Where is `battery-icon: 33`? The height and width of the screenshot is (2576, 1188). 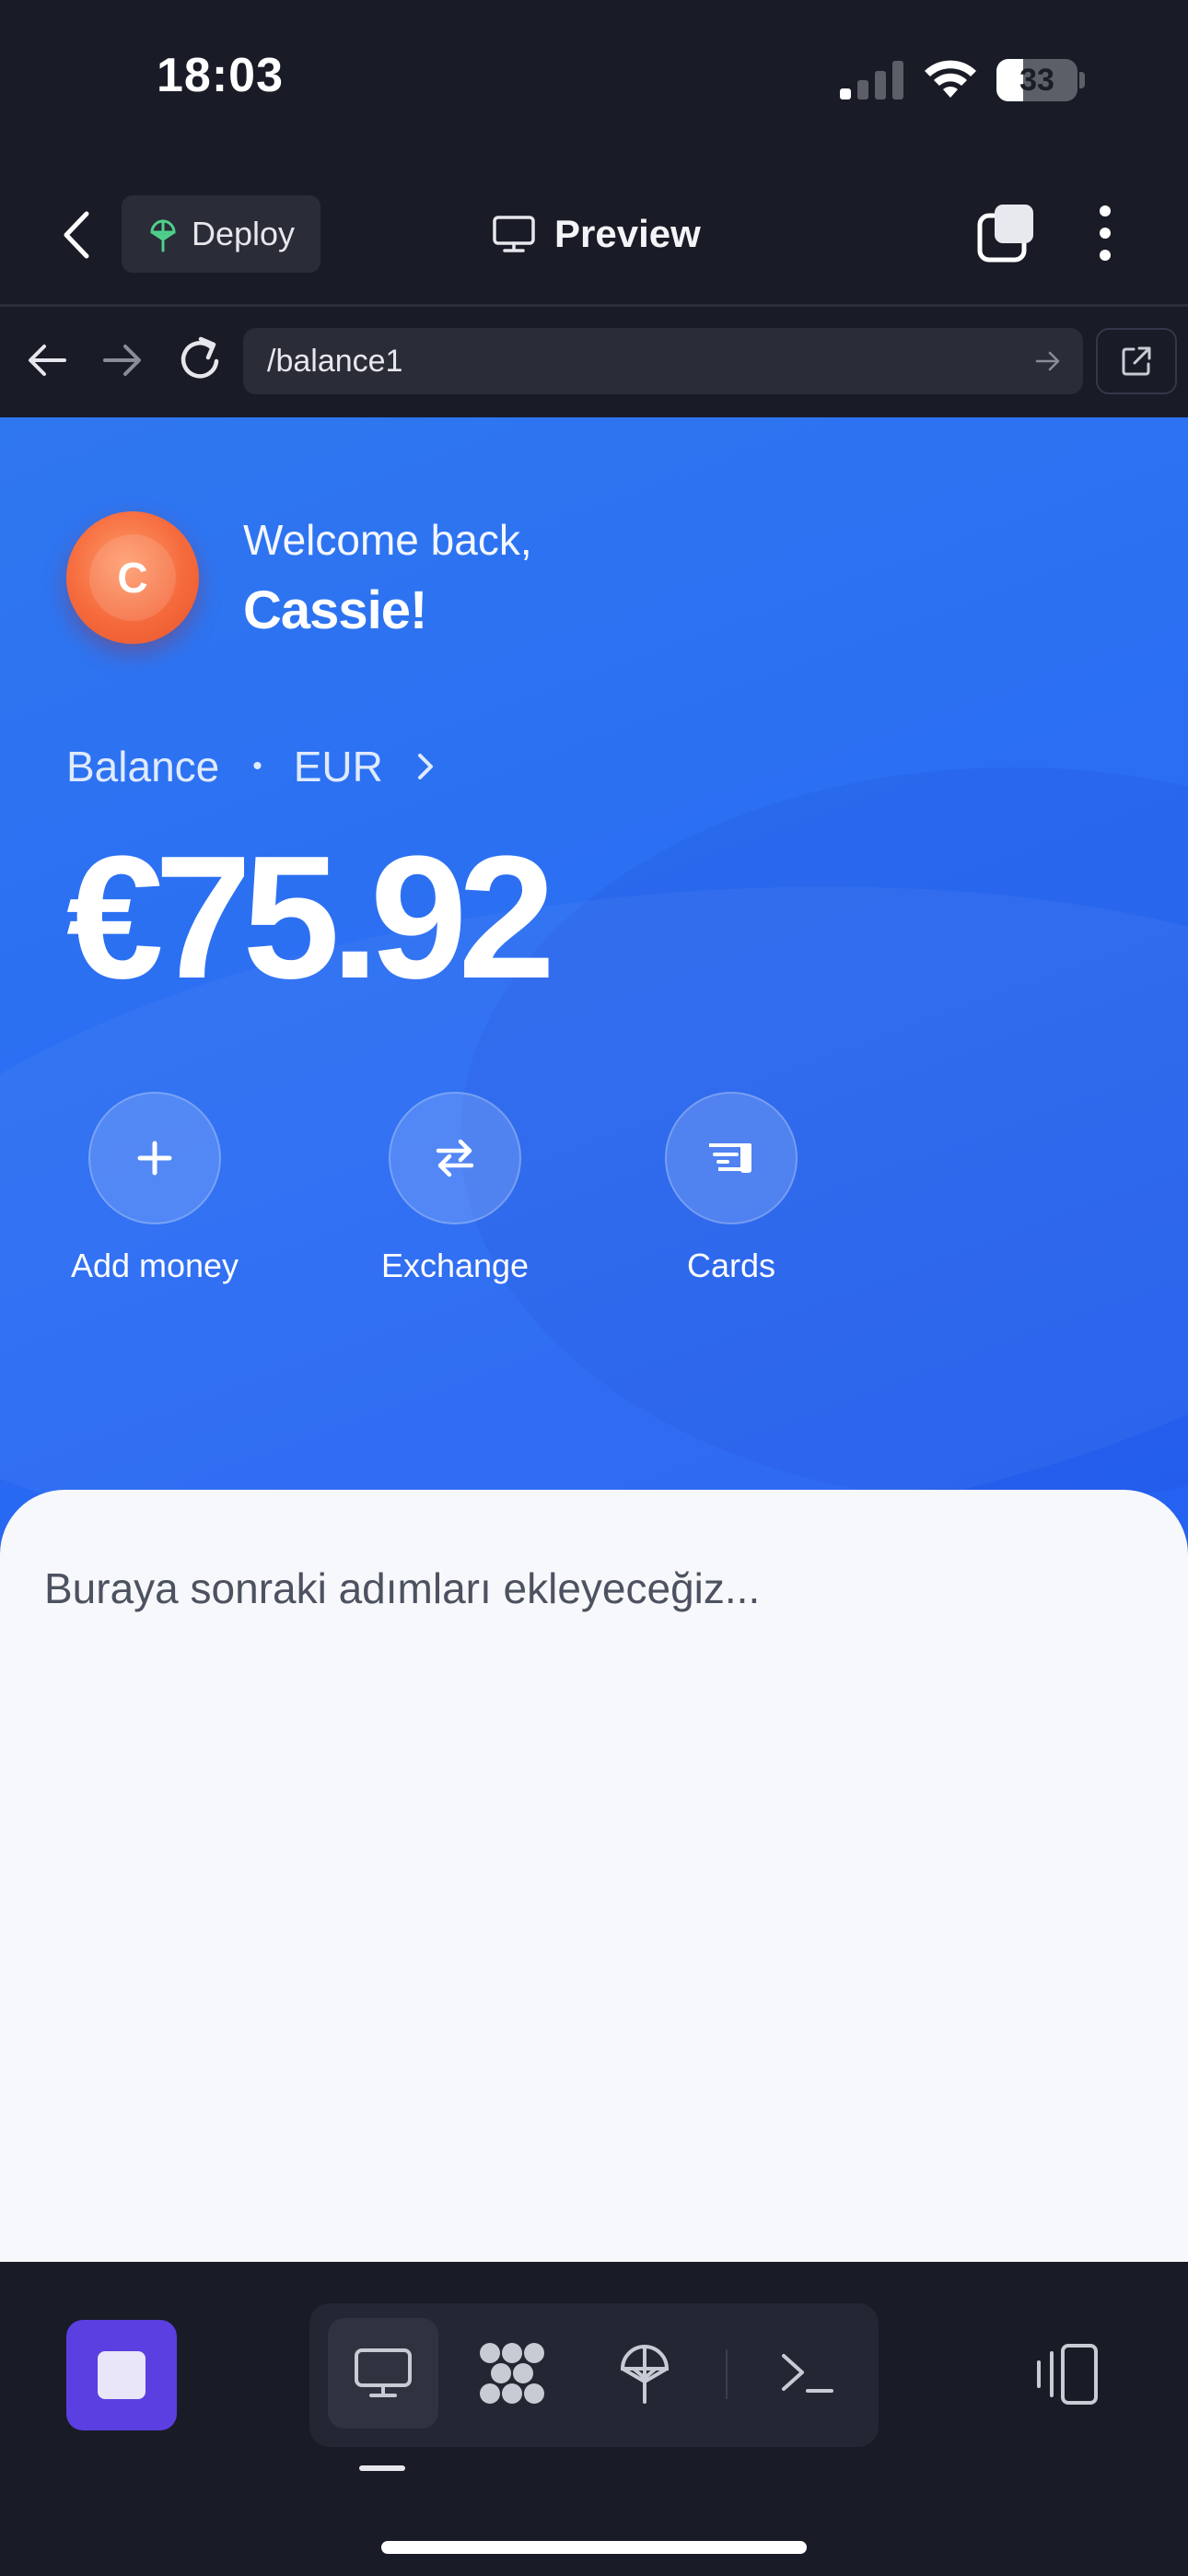
battery-icon: 33 is located at coordinates (1040, 80).